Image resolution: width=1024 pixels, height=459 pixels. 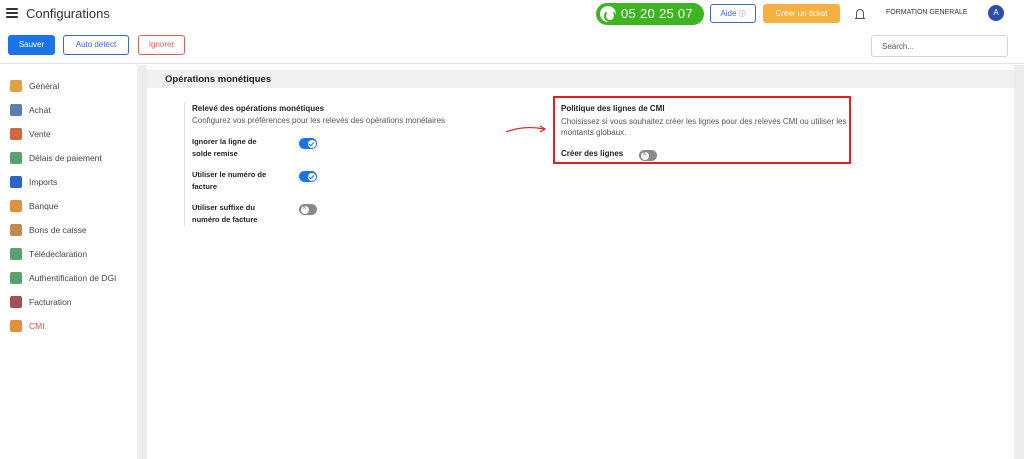 What do you see at coordinates (43, 182) in the screenshot?
I see `sidebar-item-label: Imports` at bounding box center [43, 182].